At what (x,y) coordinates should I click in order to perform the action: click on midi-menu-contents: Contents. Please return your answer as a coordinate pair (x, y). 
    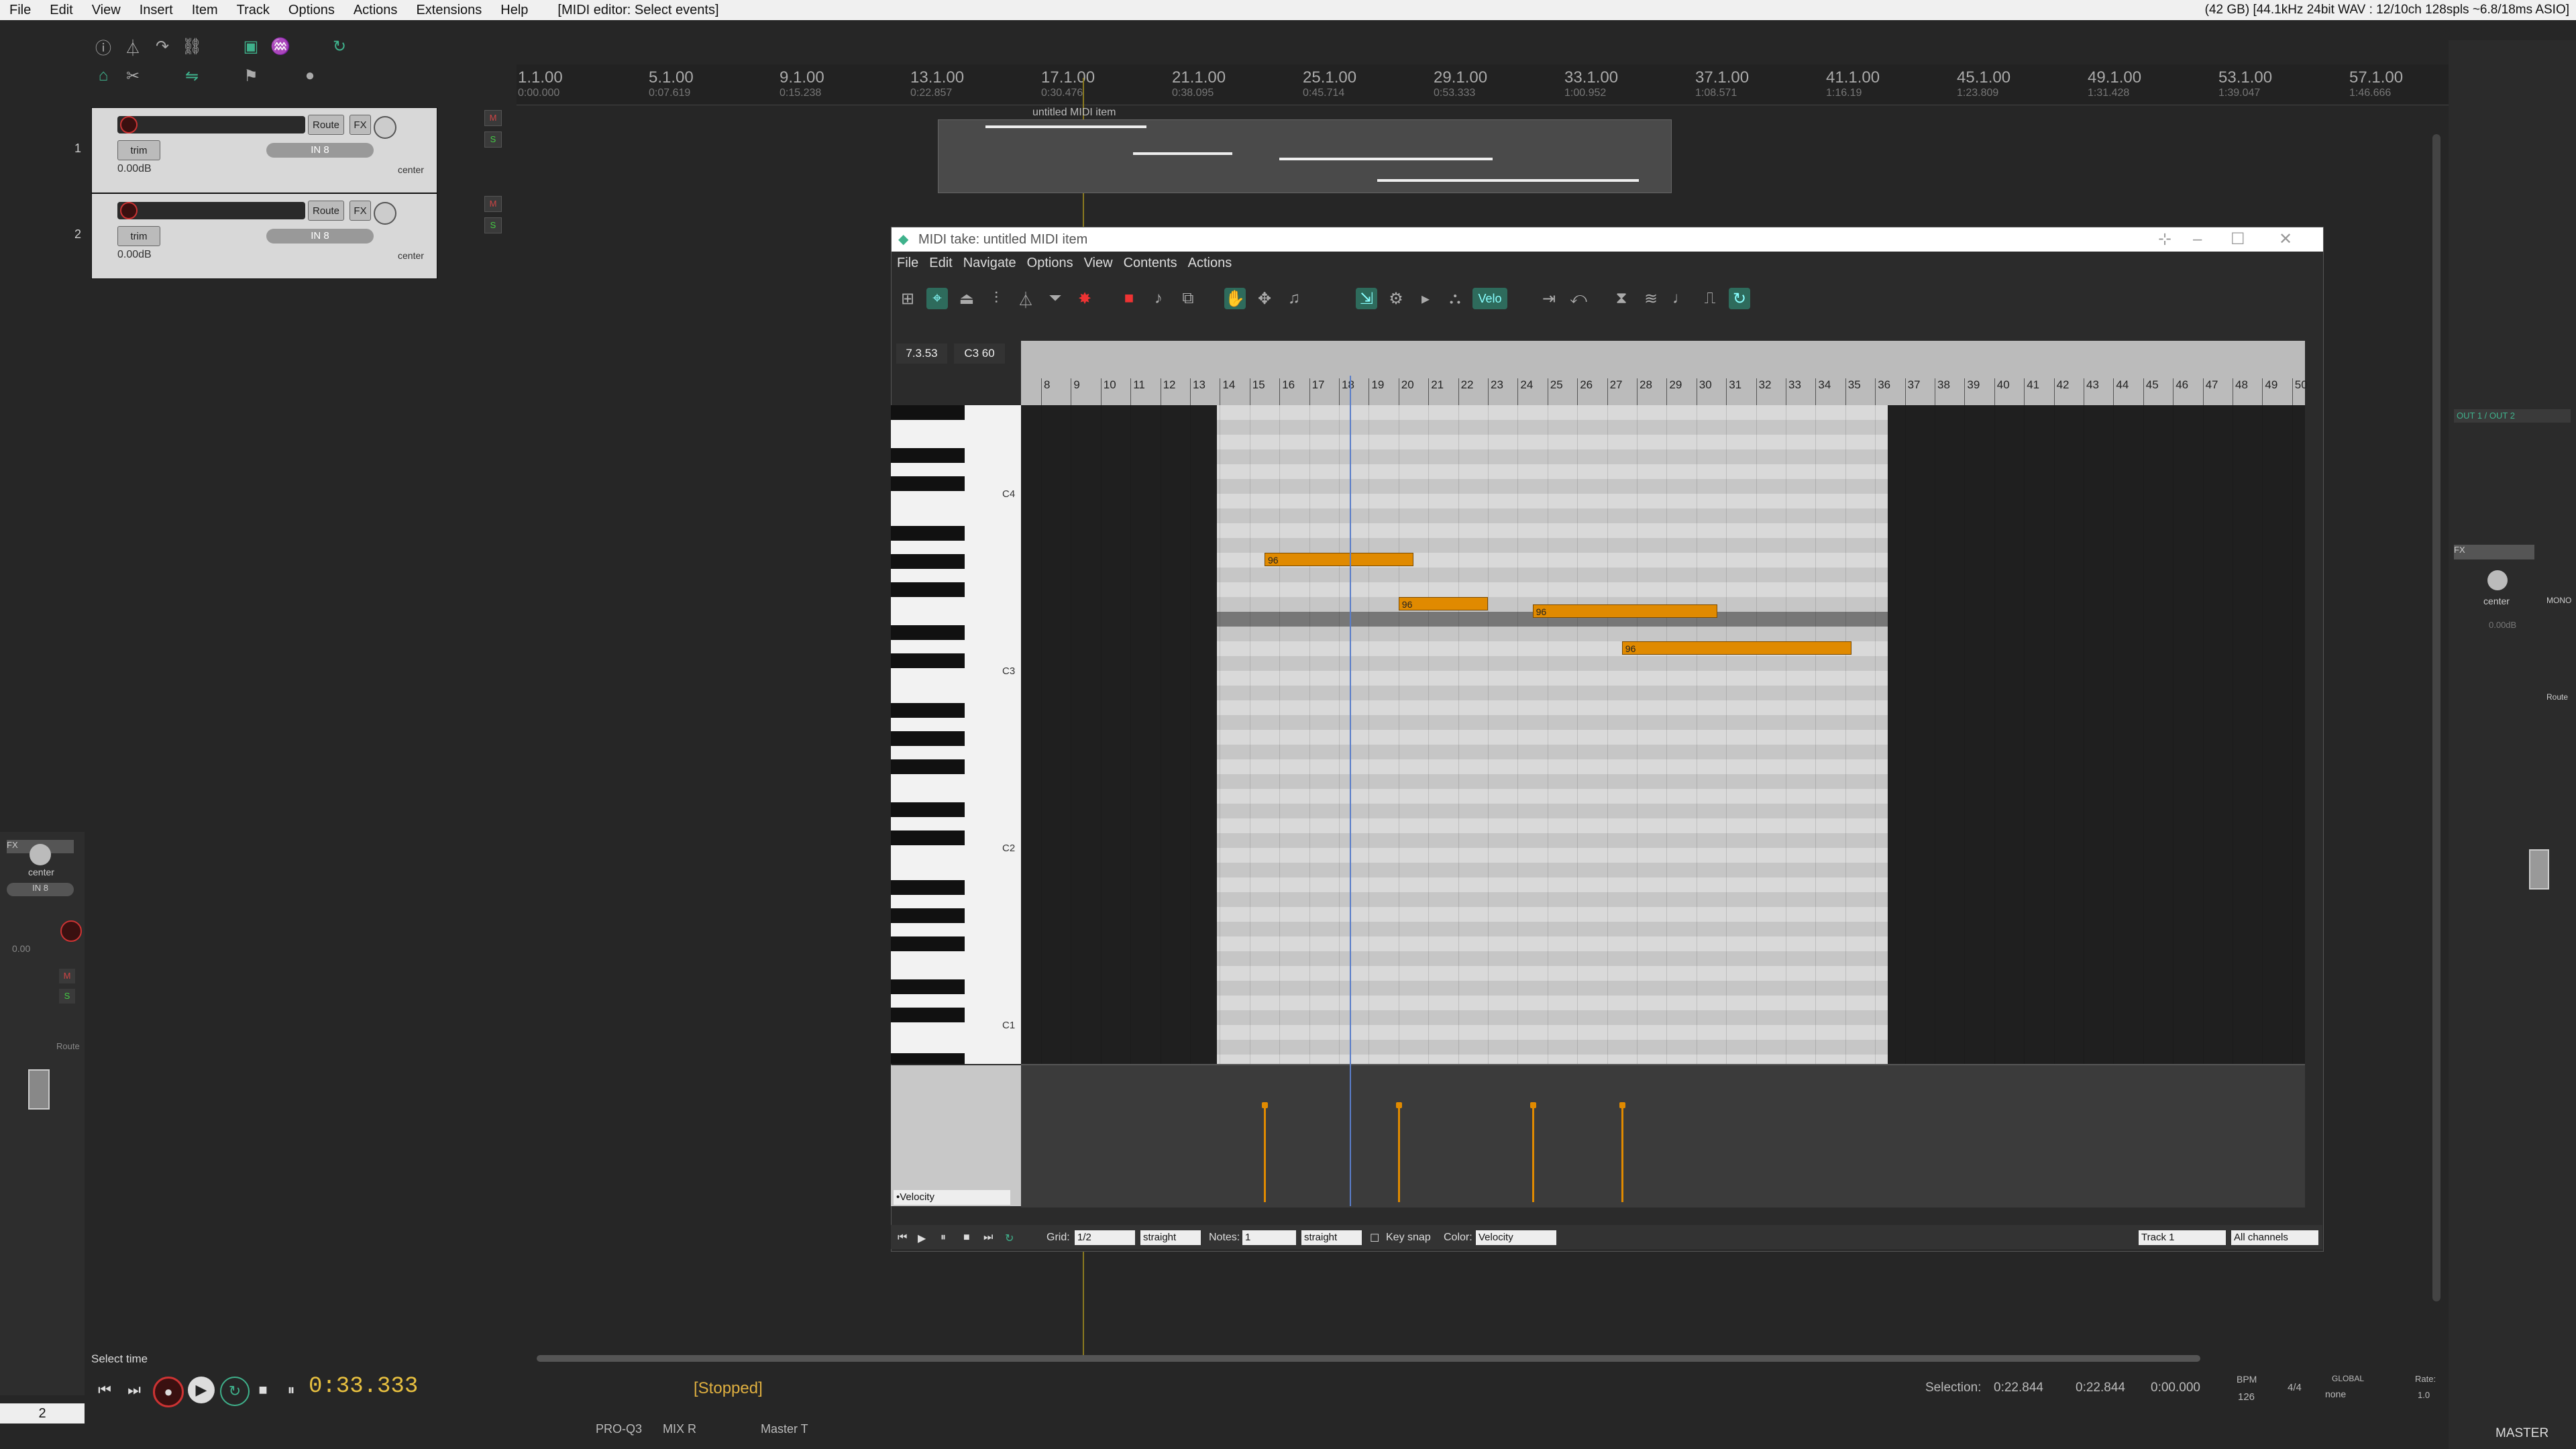
    Looking at the image, I should click on (1150, 263).